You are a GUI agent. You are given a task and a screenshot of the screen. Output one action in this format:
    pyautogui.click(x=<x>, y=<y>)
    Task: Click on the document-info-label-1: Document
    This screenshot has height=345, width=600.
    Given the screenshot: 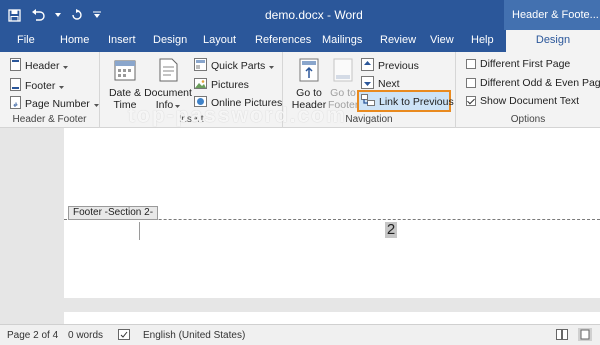 What is the action you would take?
    pyautogui.click(x=168, y=93)
    